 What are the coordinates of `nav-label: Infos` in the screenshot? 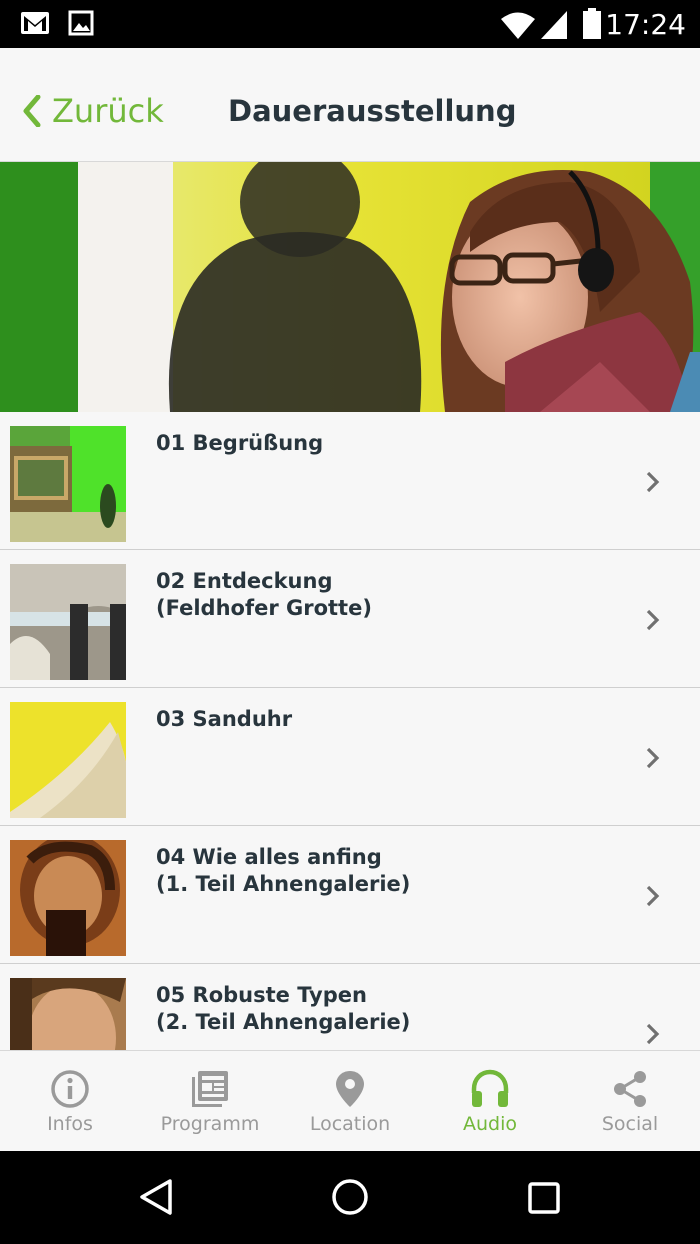 It's located at (70, 1124).